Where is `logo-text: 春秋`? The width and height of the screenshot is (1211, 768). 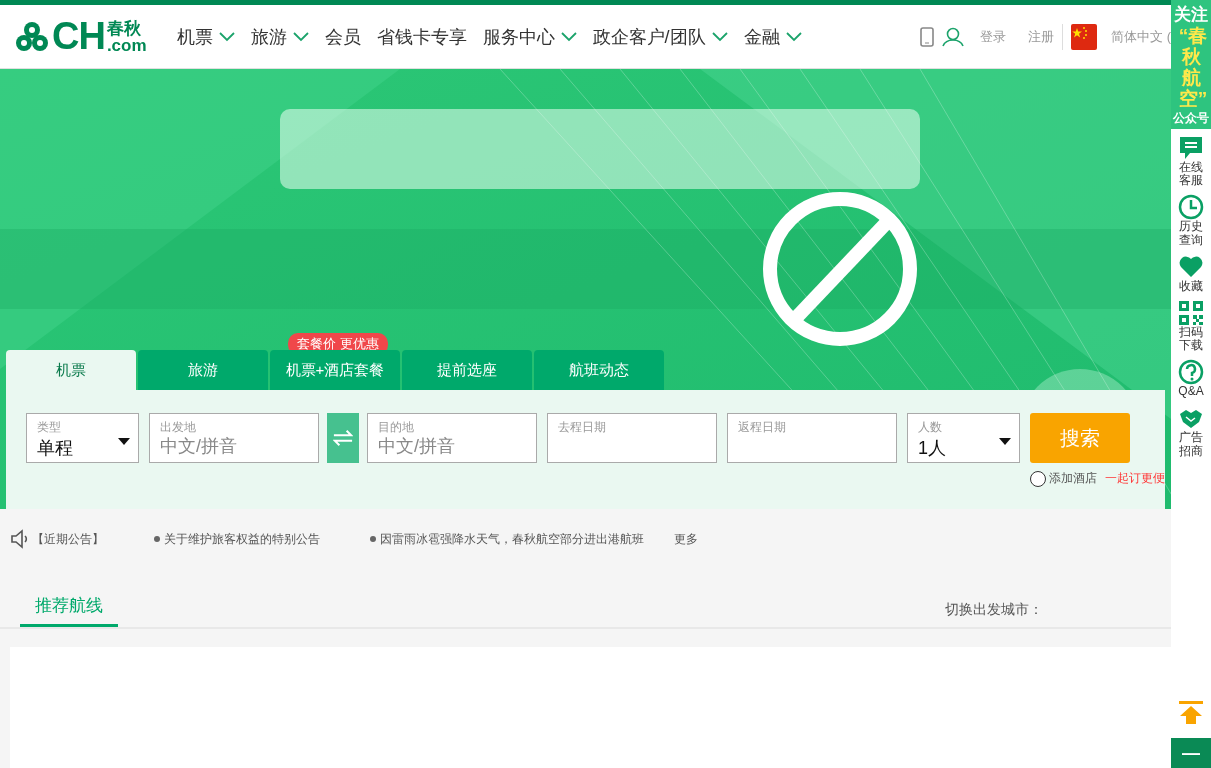 logo-text: 春秋 is located at coordinates (124, 28).